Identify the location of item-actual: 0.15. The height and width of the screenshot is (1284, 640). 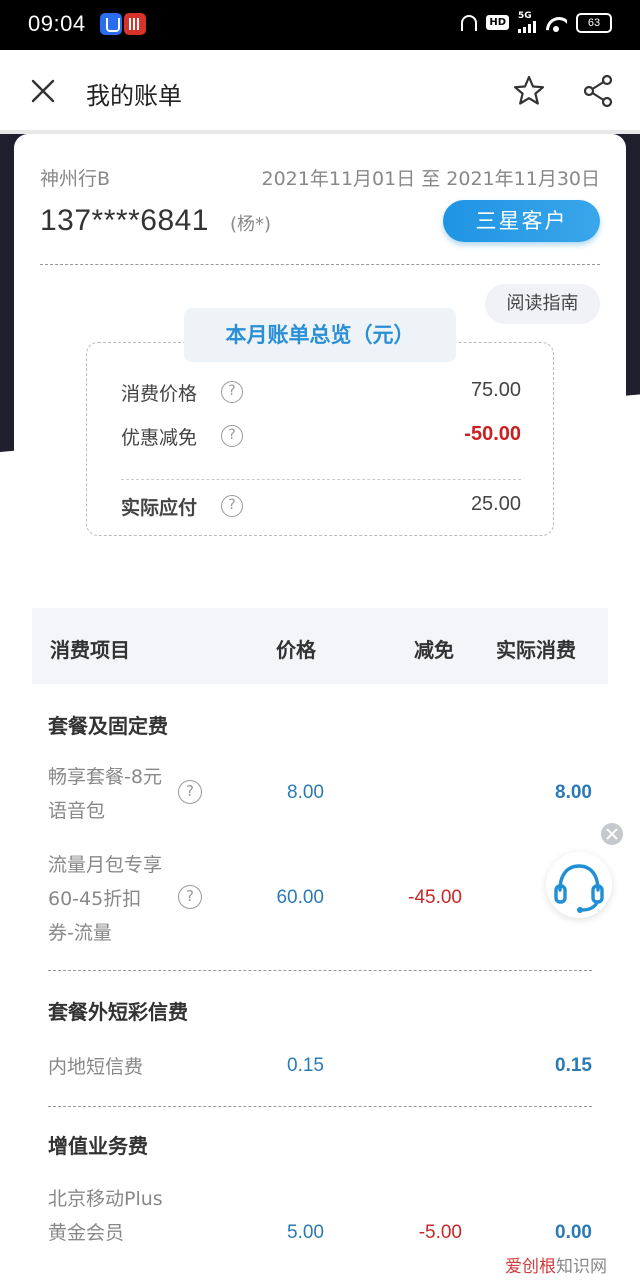
(573, 1065).